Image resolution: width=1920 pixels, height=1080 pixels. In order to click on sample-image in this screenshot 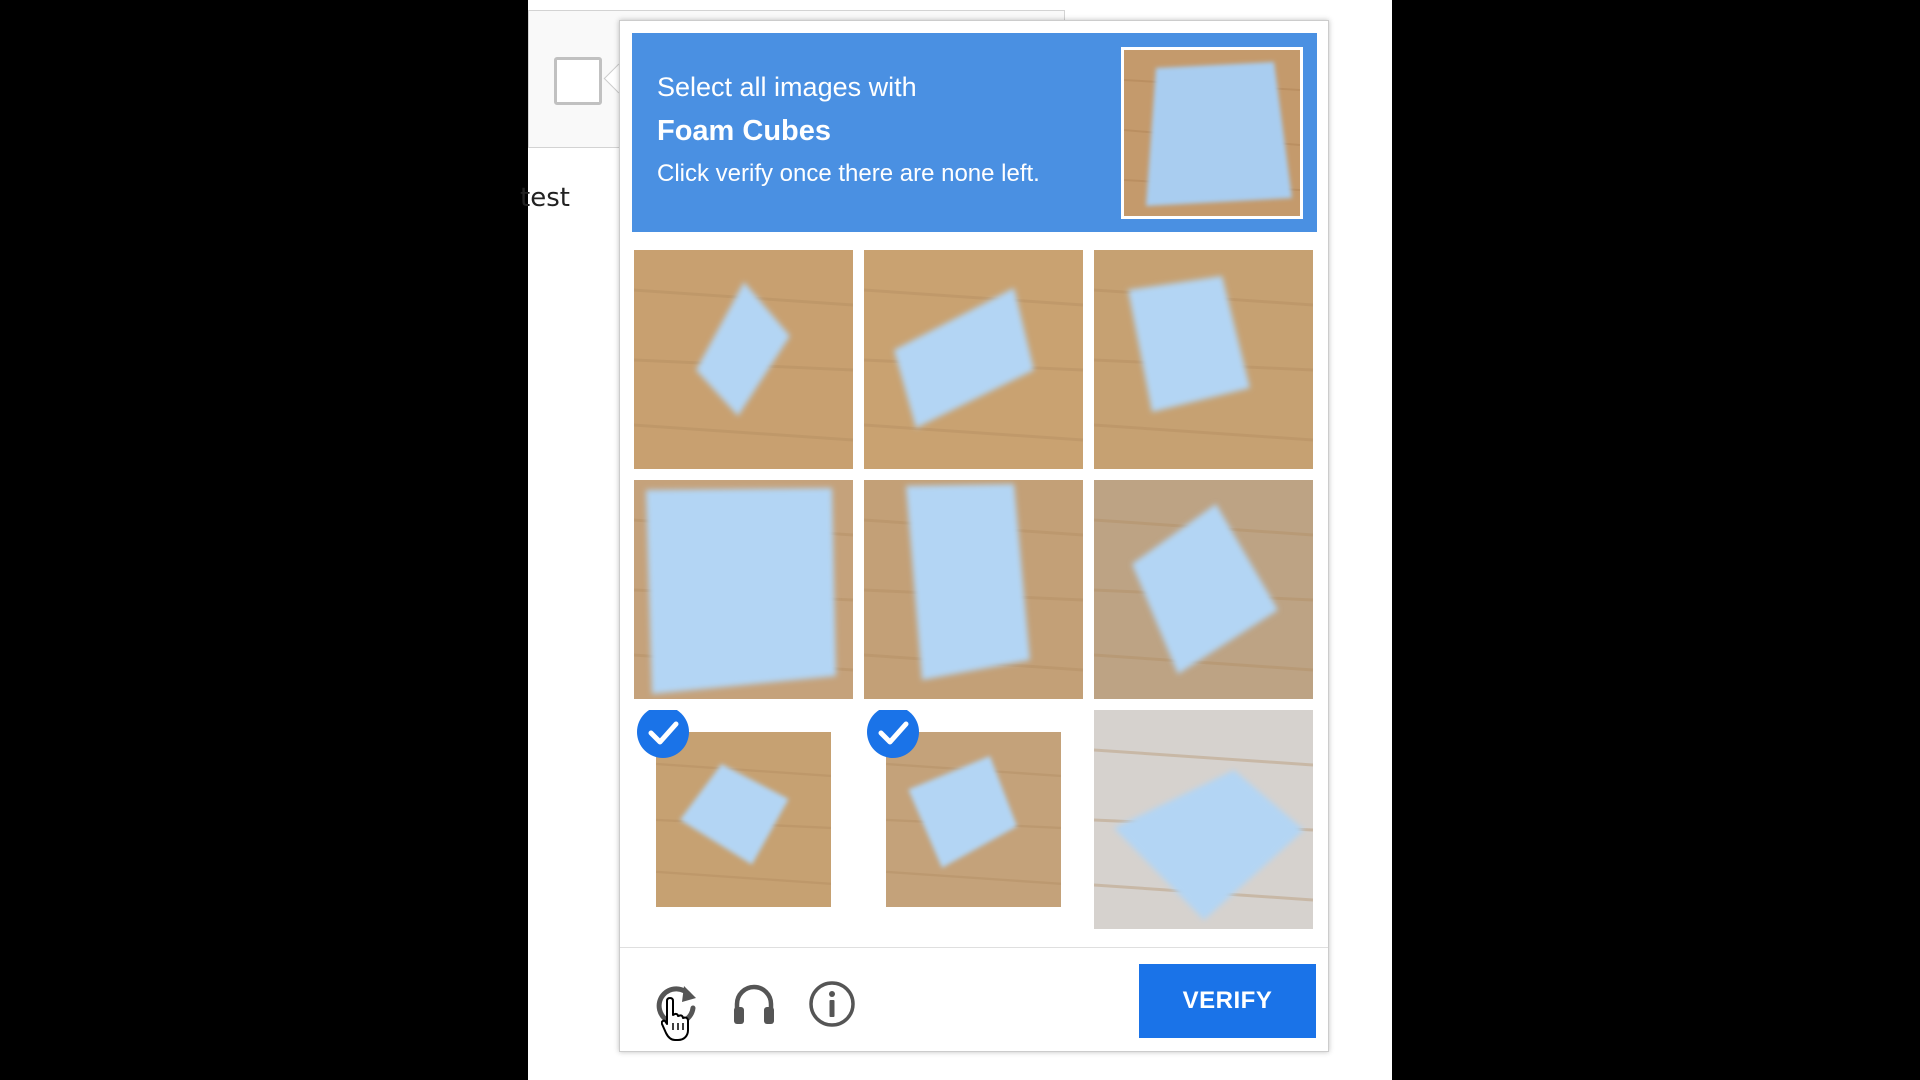, I will do `click(1212, 133)`.